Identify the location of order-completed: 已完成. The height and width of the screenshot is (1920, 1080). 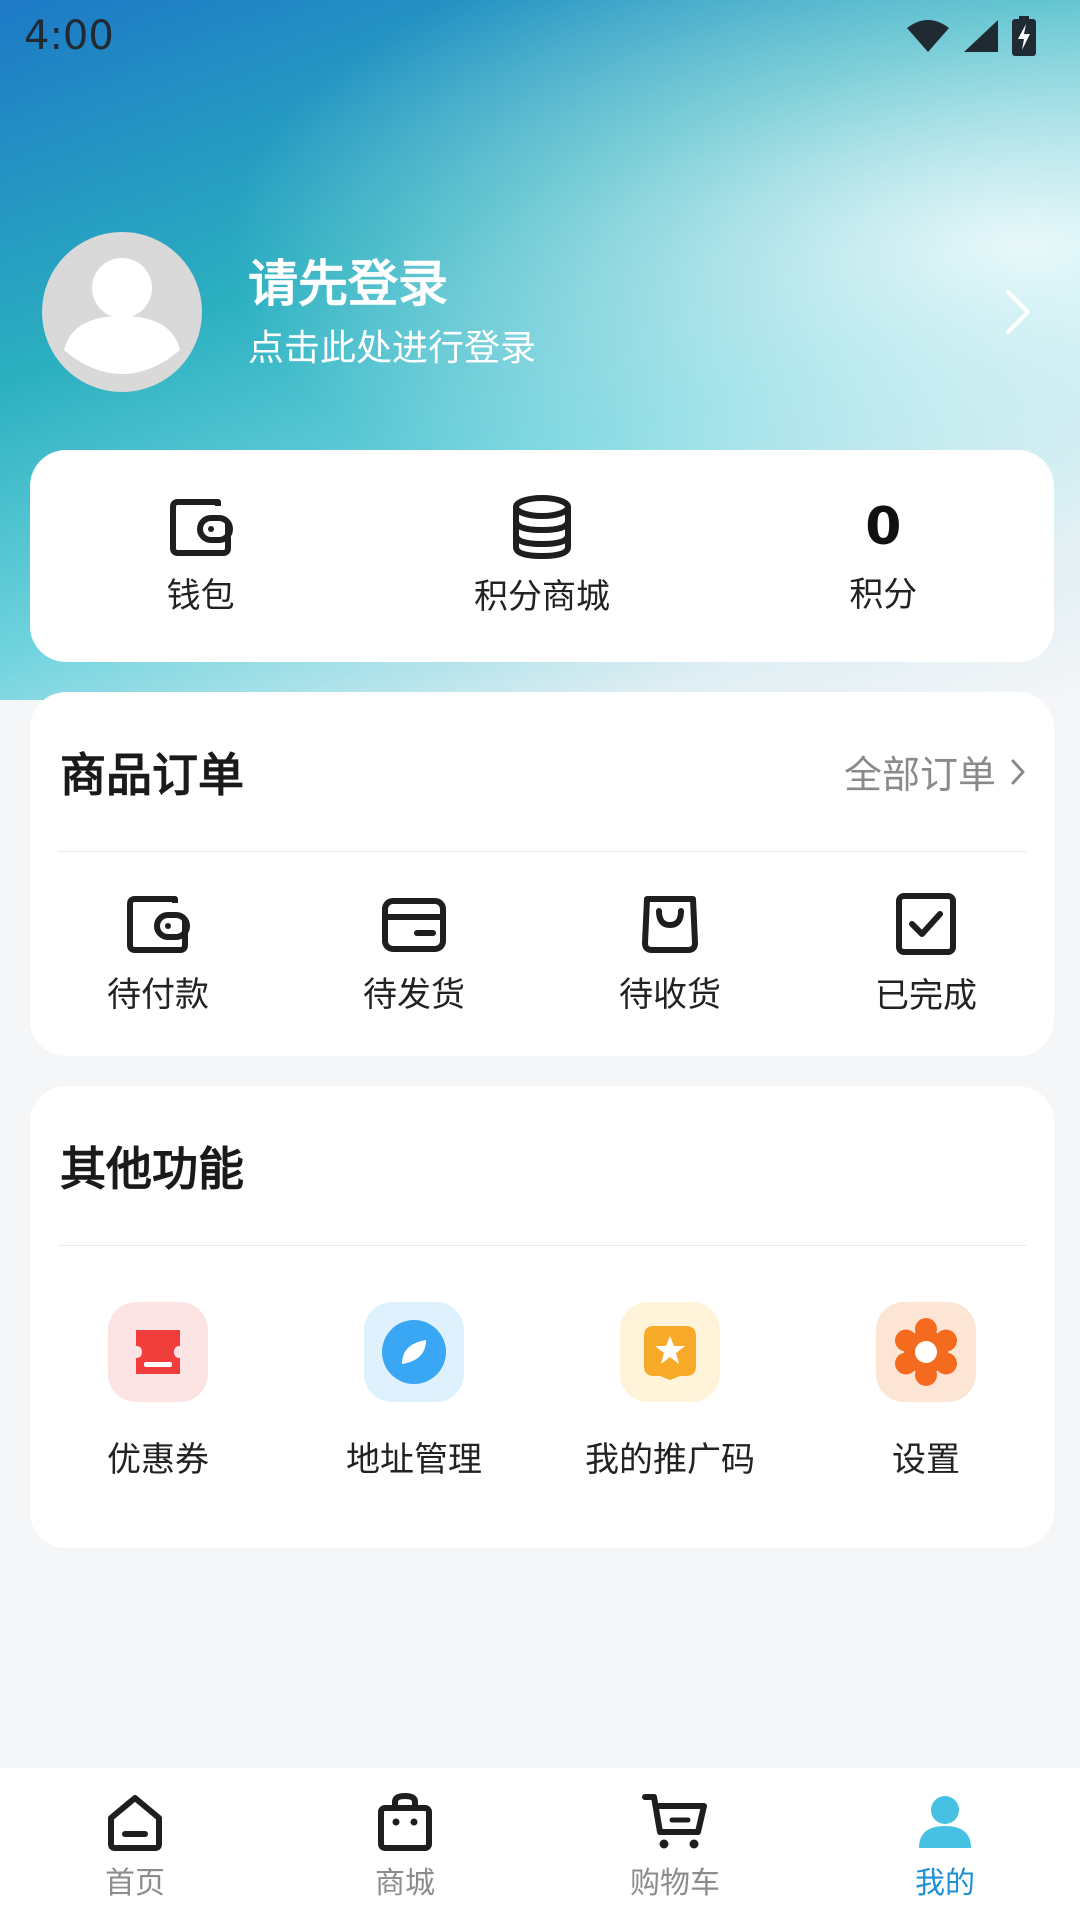
(926, 954).